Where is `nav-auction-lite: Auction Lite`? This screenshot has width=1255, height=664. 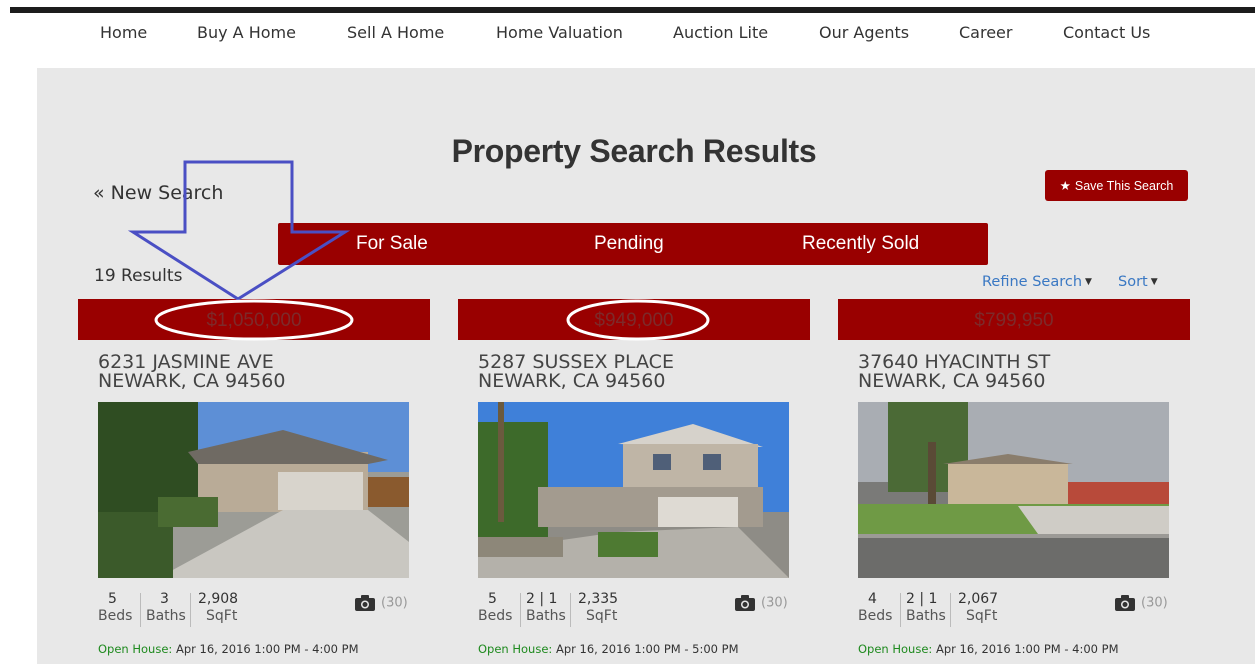 nav-auction-lite: Auction Lite is located at coordinates (720, 32).